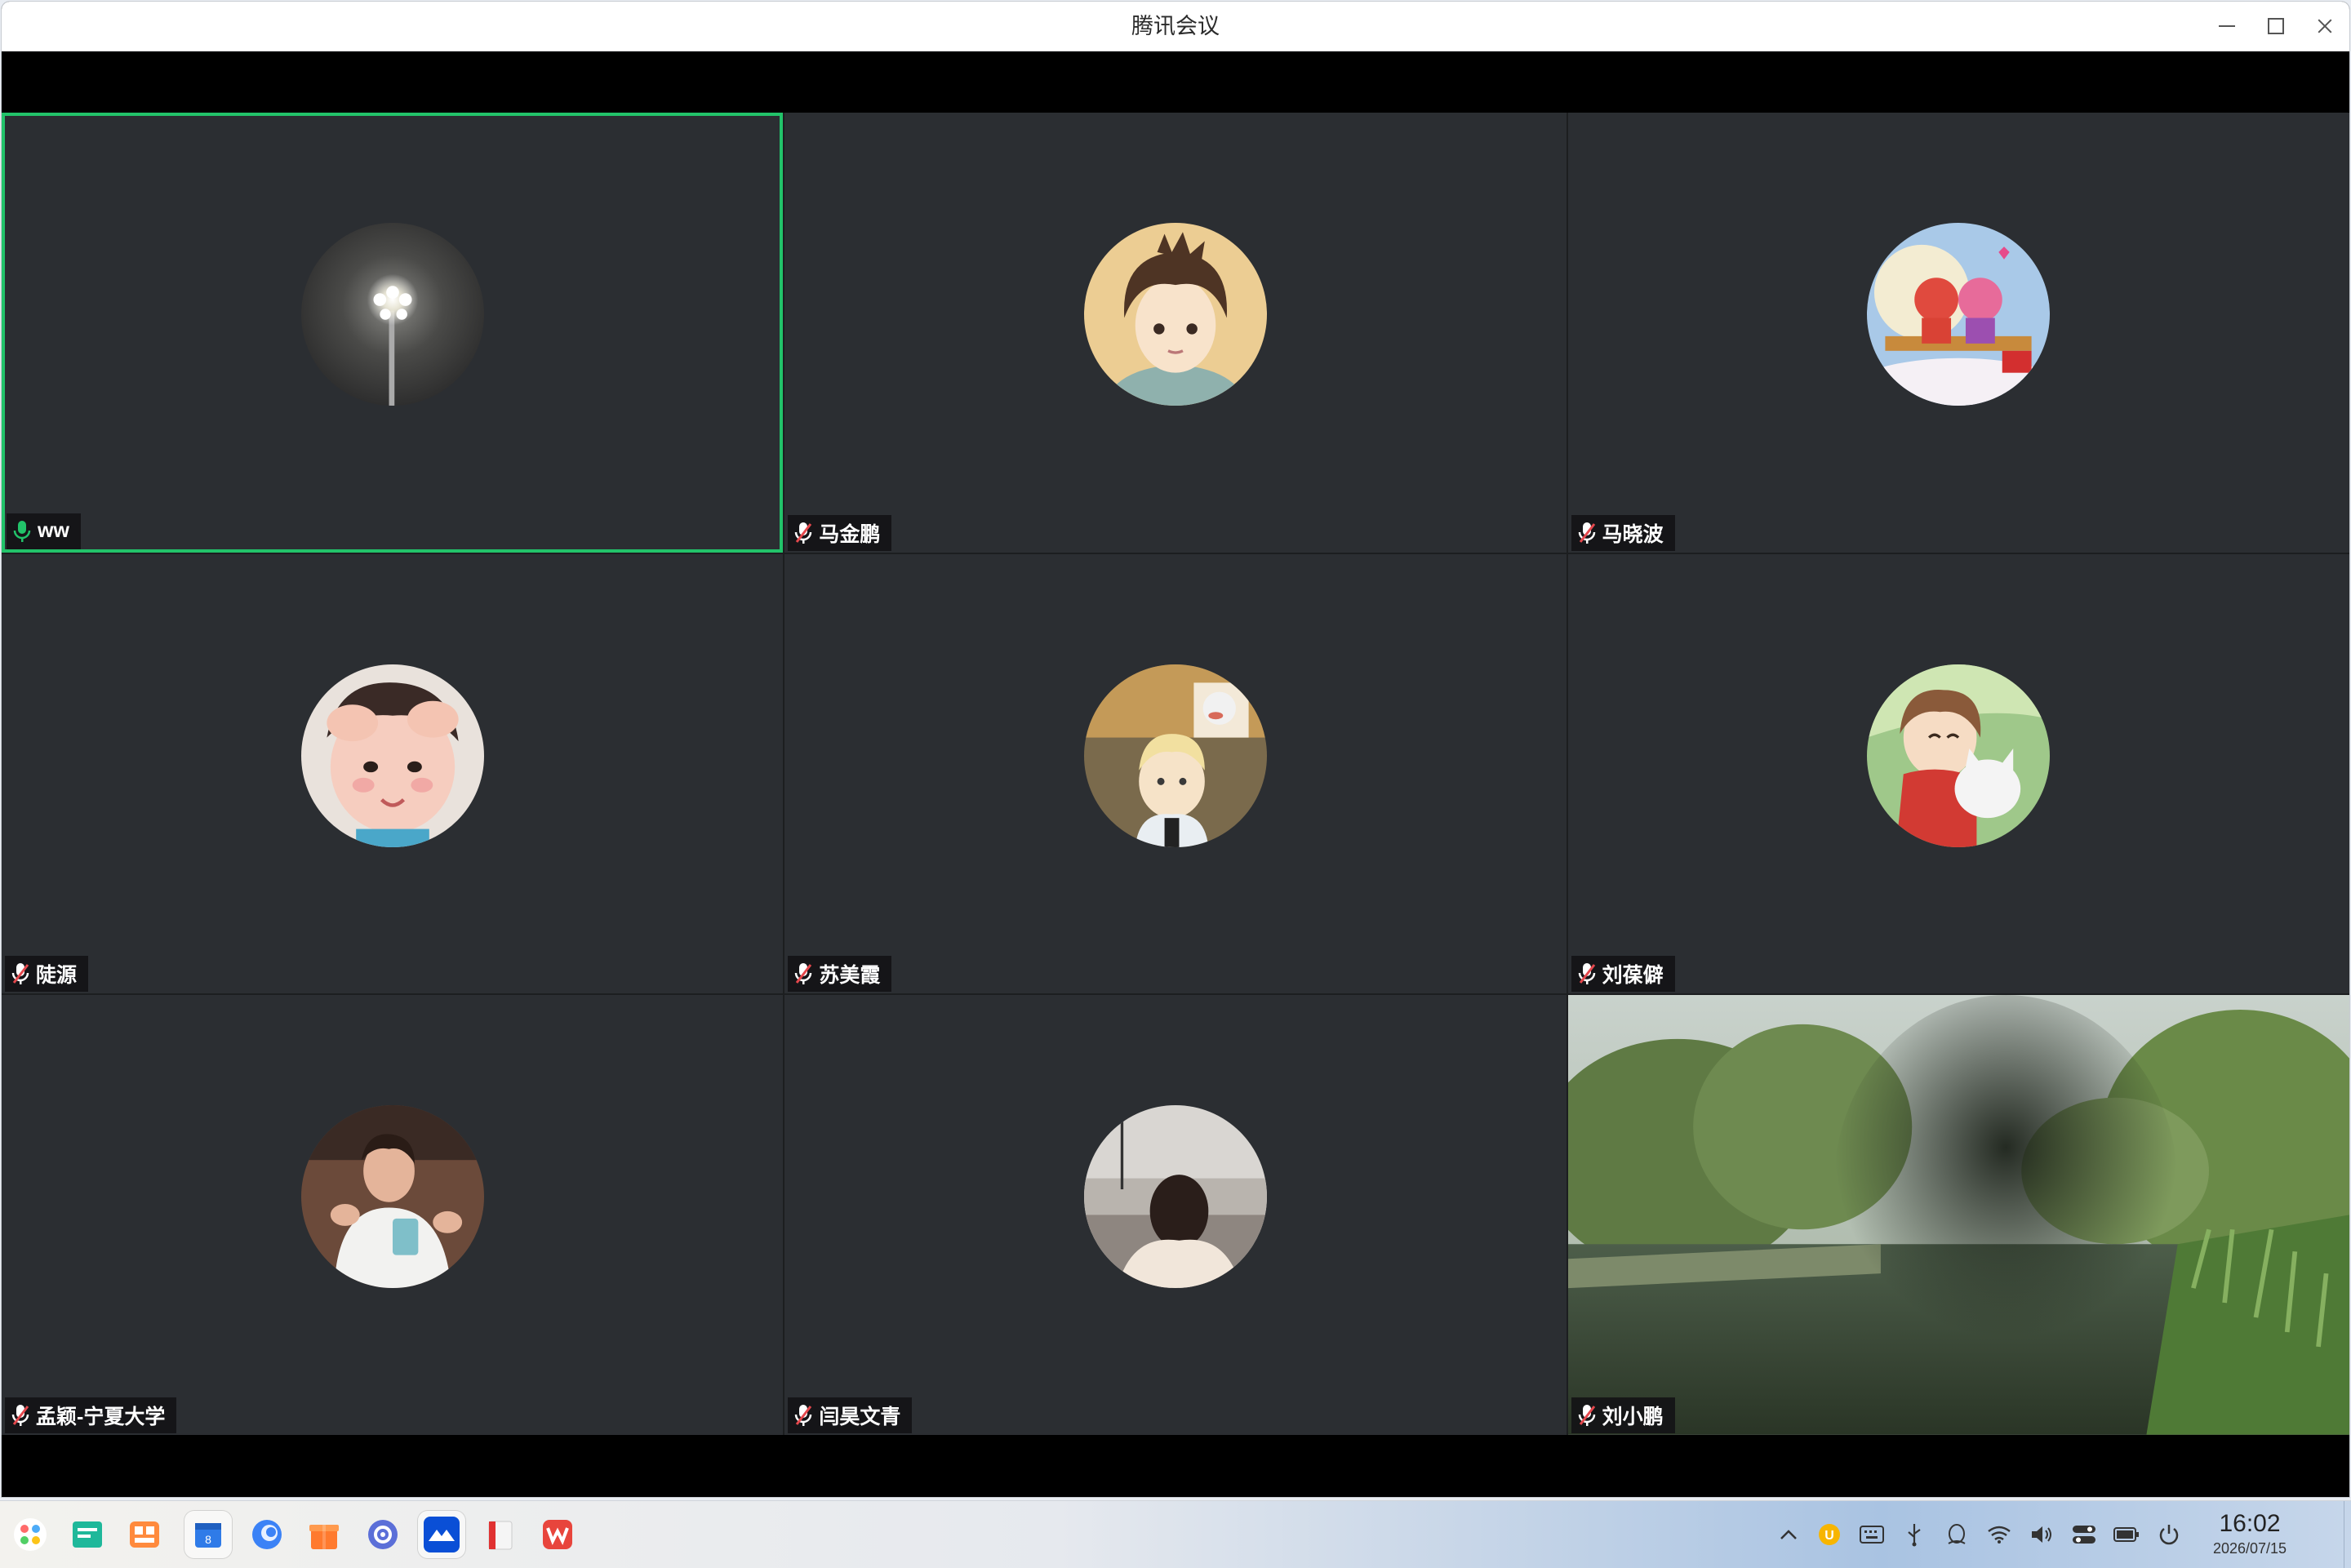 This screenshot has width=2351, height=1568. I want to click on app-store-icon, so click(144, 1534).